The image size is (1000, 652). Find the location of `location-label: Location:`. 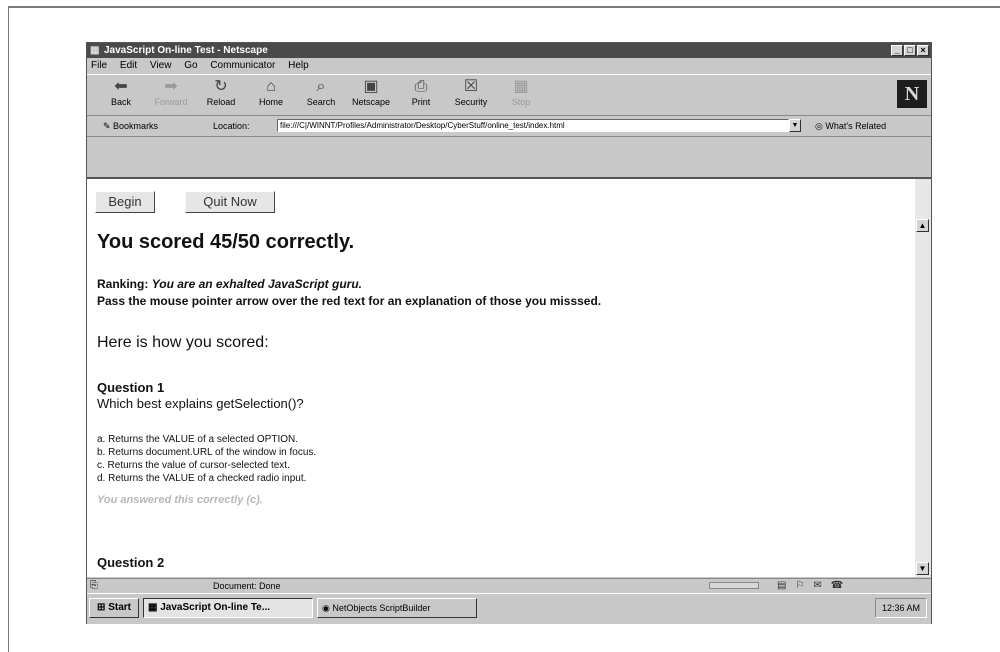

location-label: Location: is located at coordinates (231, 126).